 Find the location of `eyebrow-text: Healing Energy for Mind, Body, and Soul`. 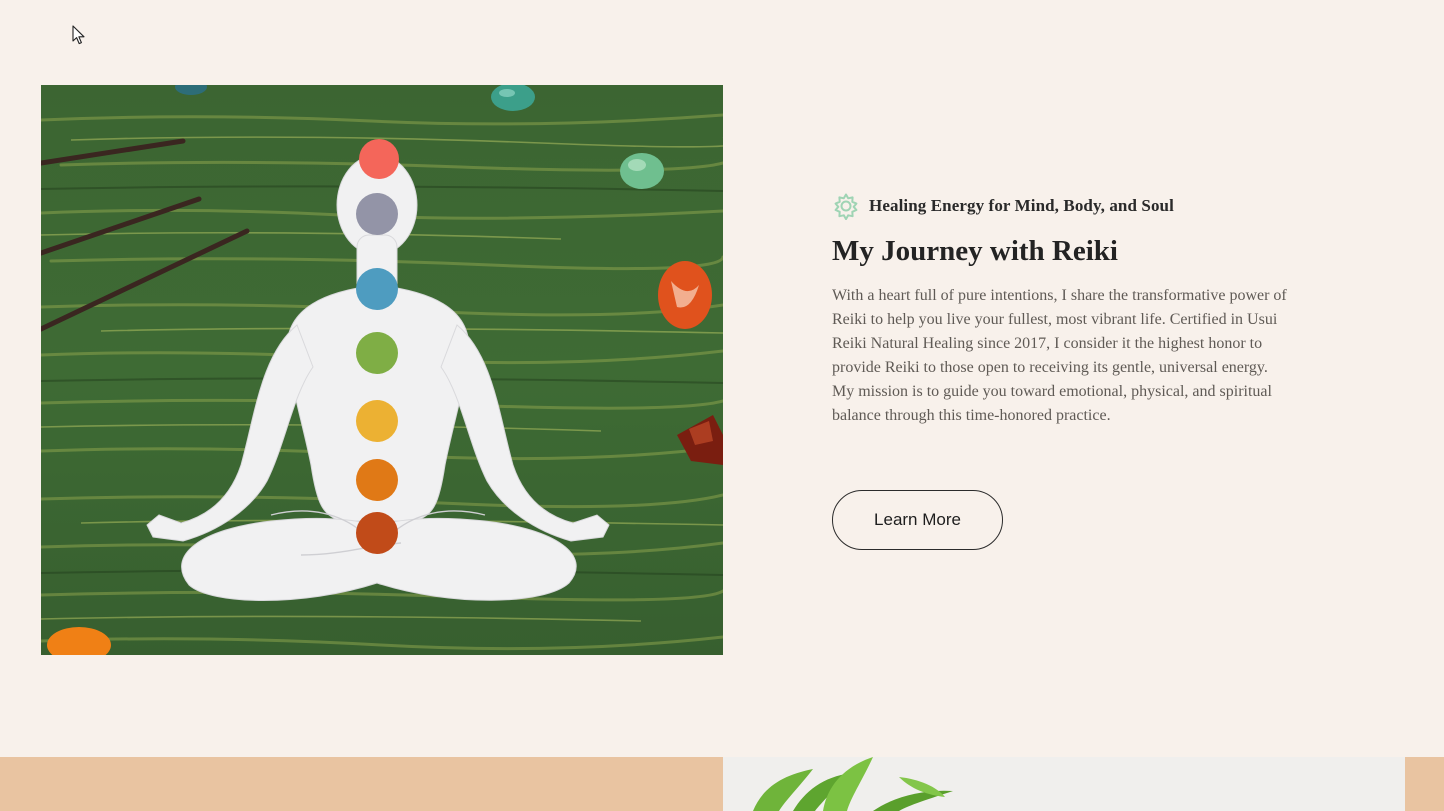

eyebrow-text: Healing Energy for Mind, Body, and Soul is located at coordinates (1021, 205).